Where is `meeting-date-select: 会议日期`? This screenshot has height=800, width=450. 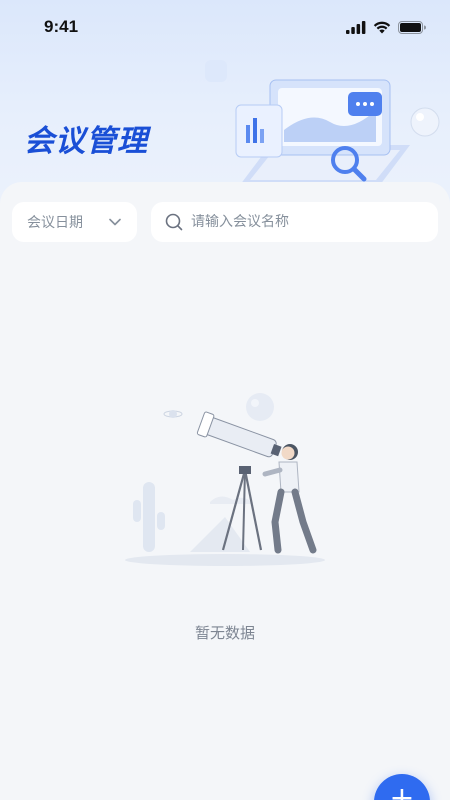
meeting-date-select: 会议日期 is located at coordinates (74, 222).